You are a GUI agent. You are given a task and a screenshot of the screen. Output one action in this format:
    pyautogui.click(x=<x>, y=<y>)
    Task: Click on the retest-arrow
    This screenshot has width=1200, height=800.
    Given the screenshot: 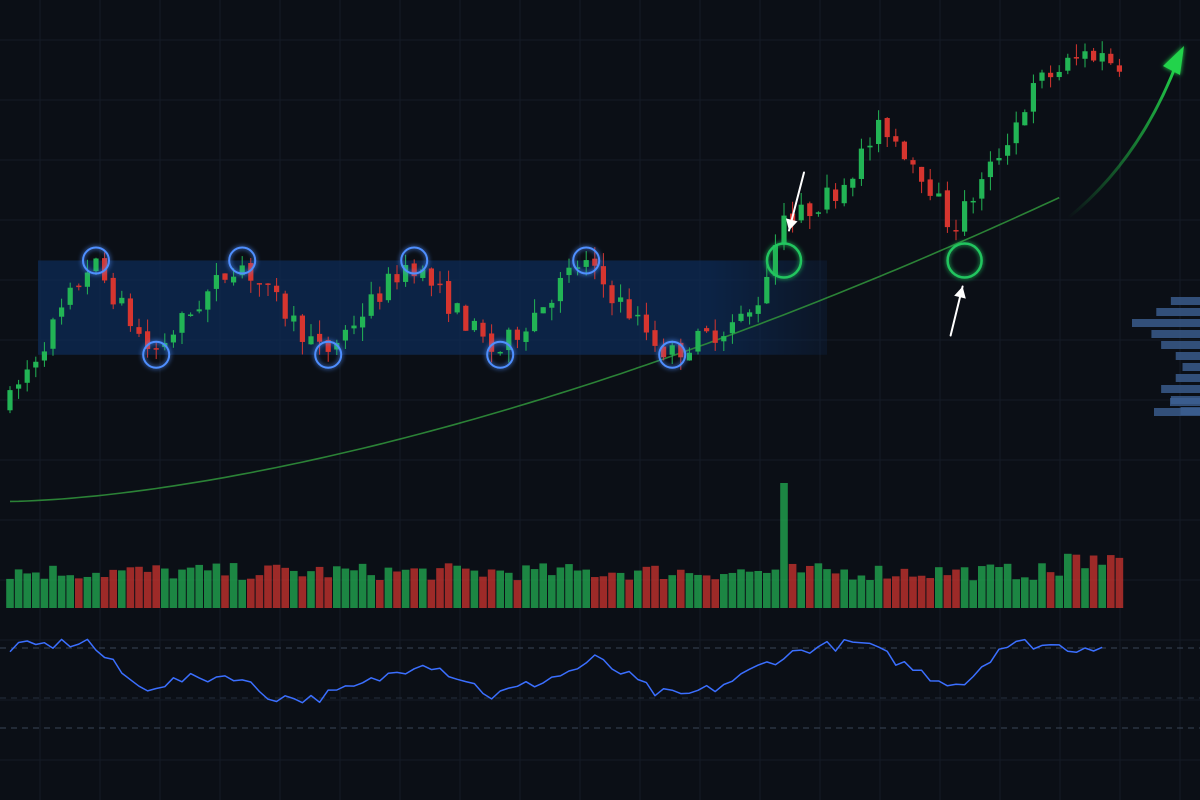 What is the action you would take?
    pyautogui.click(x=957, y=311)
    